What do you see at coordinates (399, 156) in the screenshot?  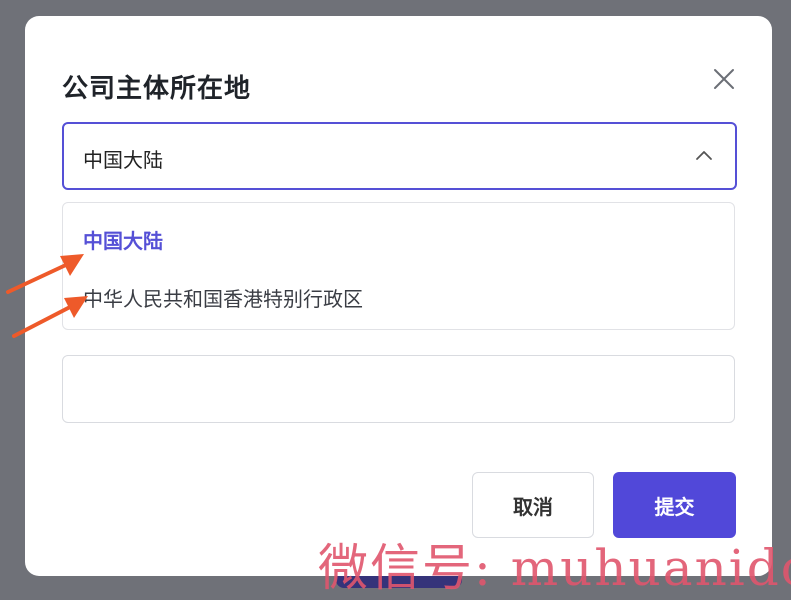 I see `region-select: 中国大陆` at bounding box center [399, 156].